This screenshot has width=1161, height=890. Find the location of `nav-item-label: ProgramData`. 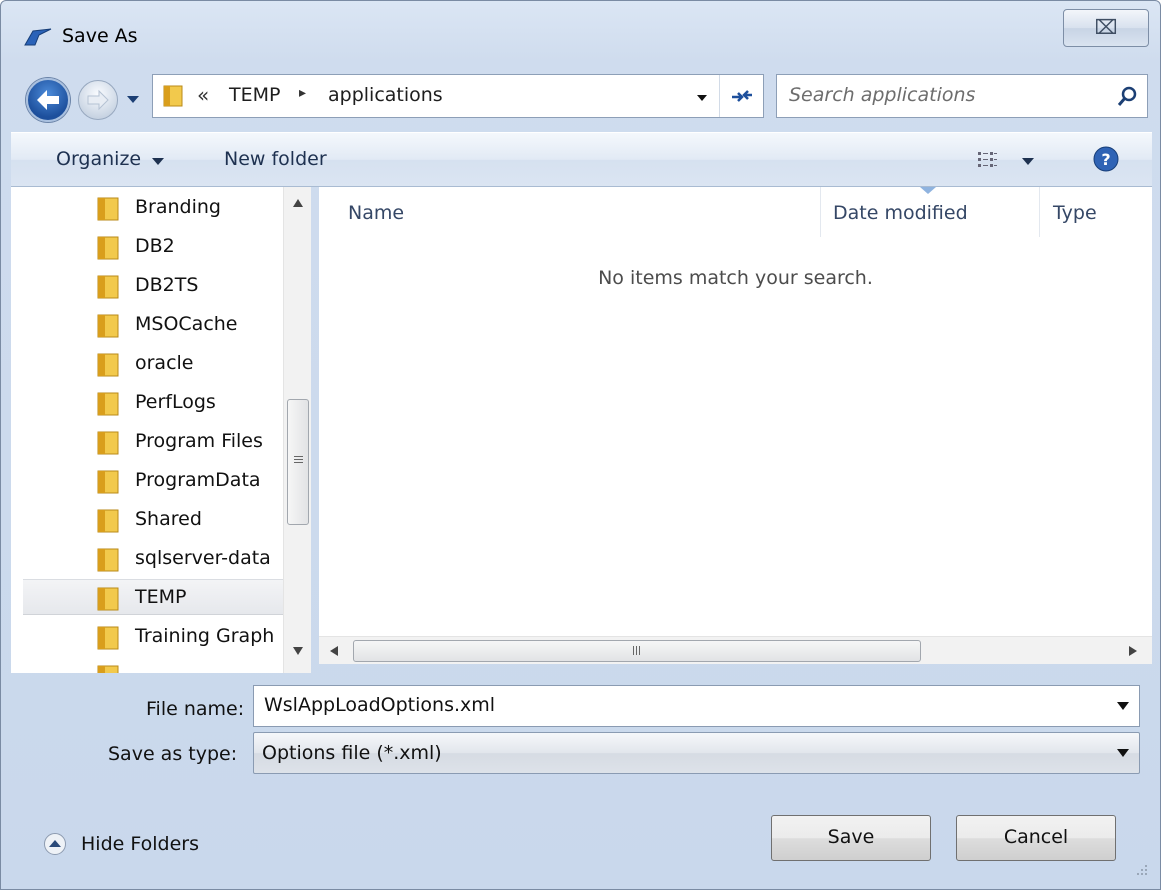

nav-item-label: ProgramData is located at coordinates (198, 480).